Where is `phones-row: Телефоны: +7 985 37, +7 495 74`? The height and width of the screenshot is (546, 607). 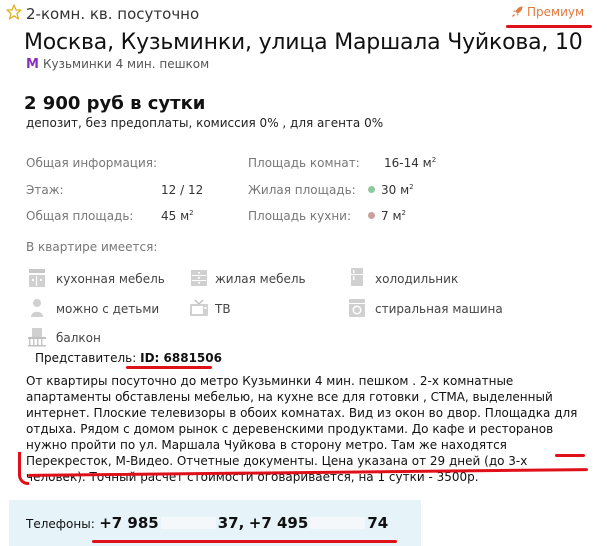 phones-row: Телефоны: +7 985 37, +7 495 74 is located at coordinates (207, 523).